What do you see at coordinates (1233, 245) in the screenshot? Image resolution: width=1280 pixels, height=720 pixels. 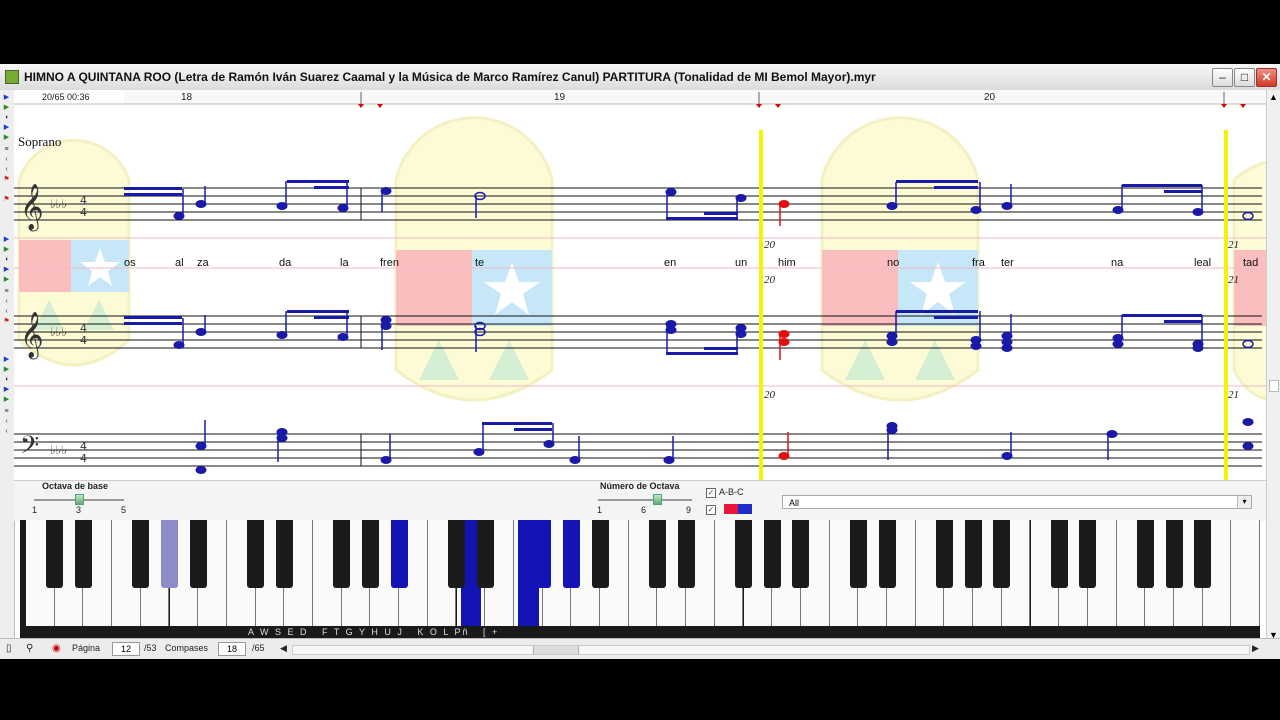 I see `measure-mark: 21` at bounding box center [1233, 245].